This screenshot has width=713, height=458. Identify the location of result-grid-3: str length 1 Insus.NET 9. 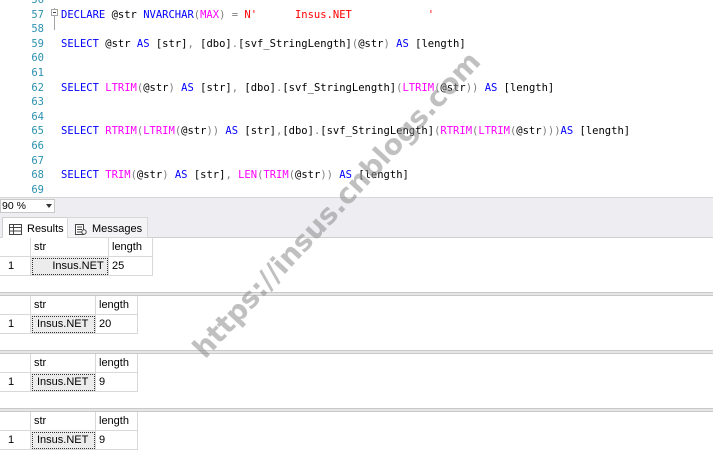
(356, 382).